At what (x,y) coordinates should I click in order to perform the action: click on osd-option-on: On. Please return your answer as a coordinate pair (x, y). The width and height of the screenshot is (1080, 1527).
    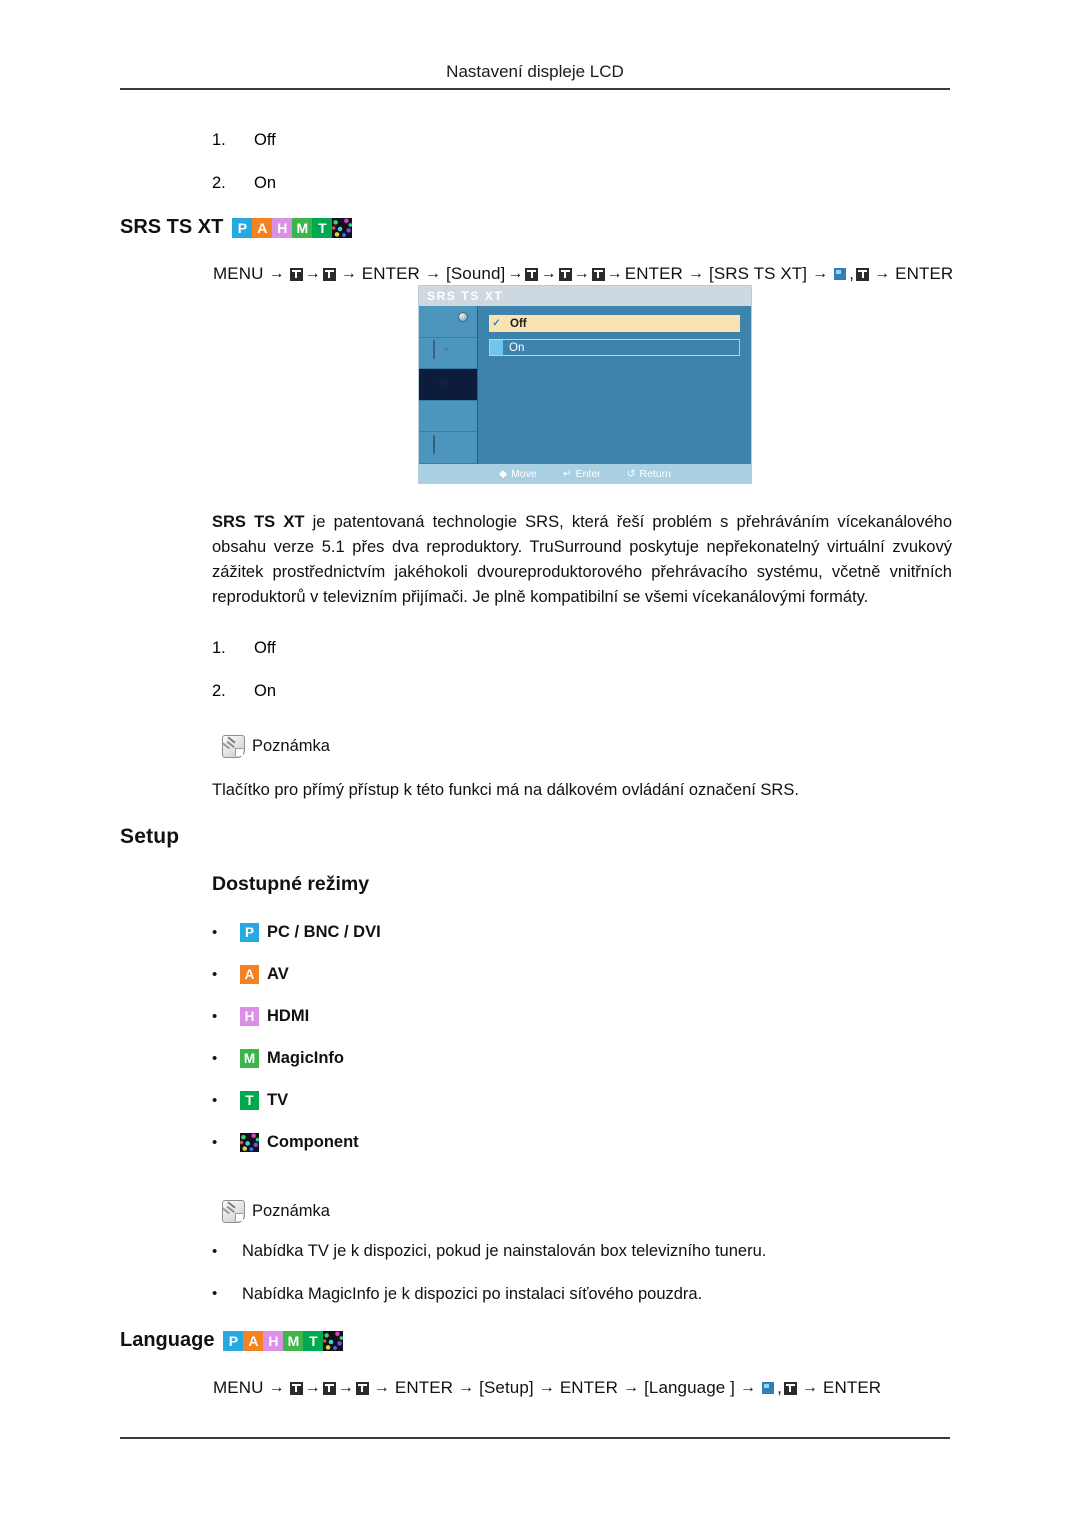
    Looking at the image, I should click on (614, 347).